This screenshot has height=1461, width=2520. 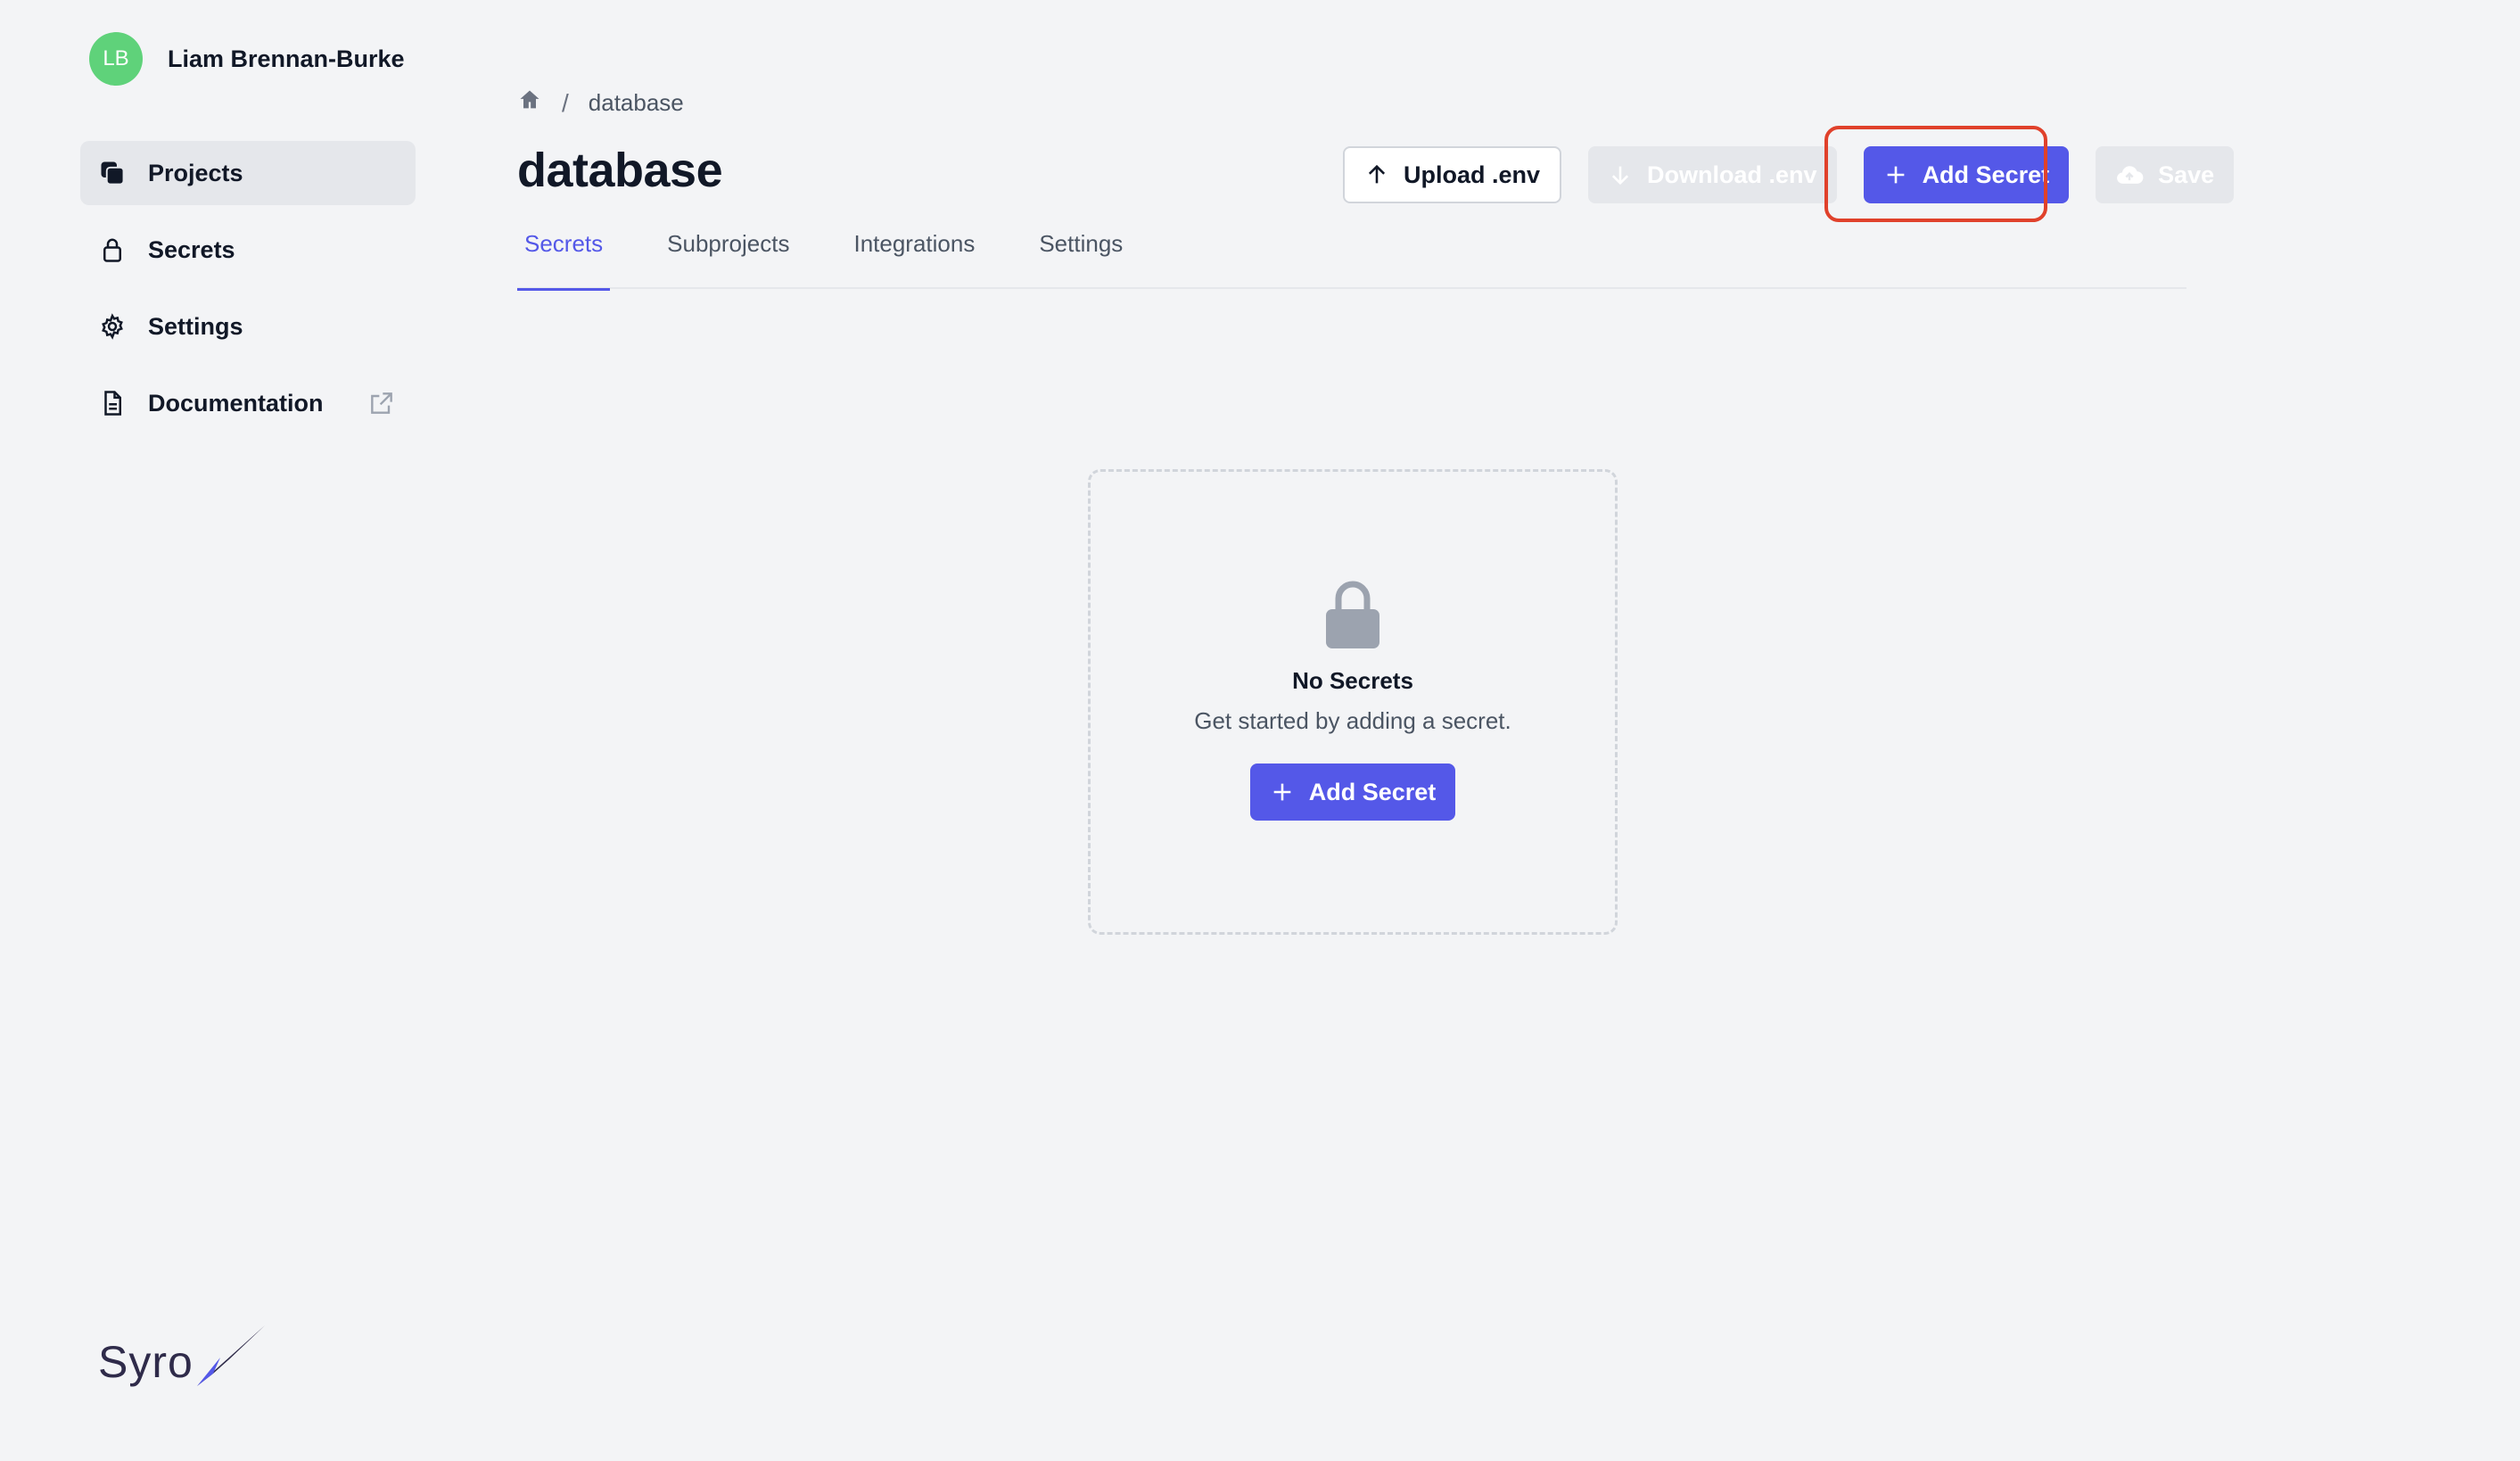 I want to click on download-env-button: Download .env, so click(x=1713, y=174).